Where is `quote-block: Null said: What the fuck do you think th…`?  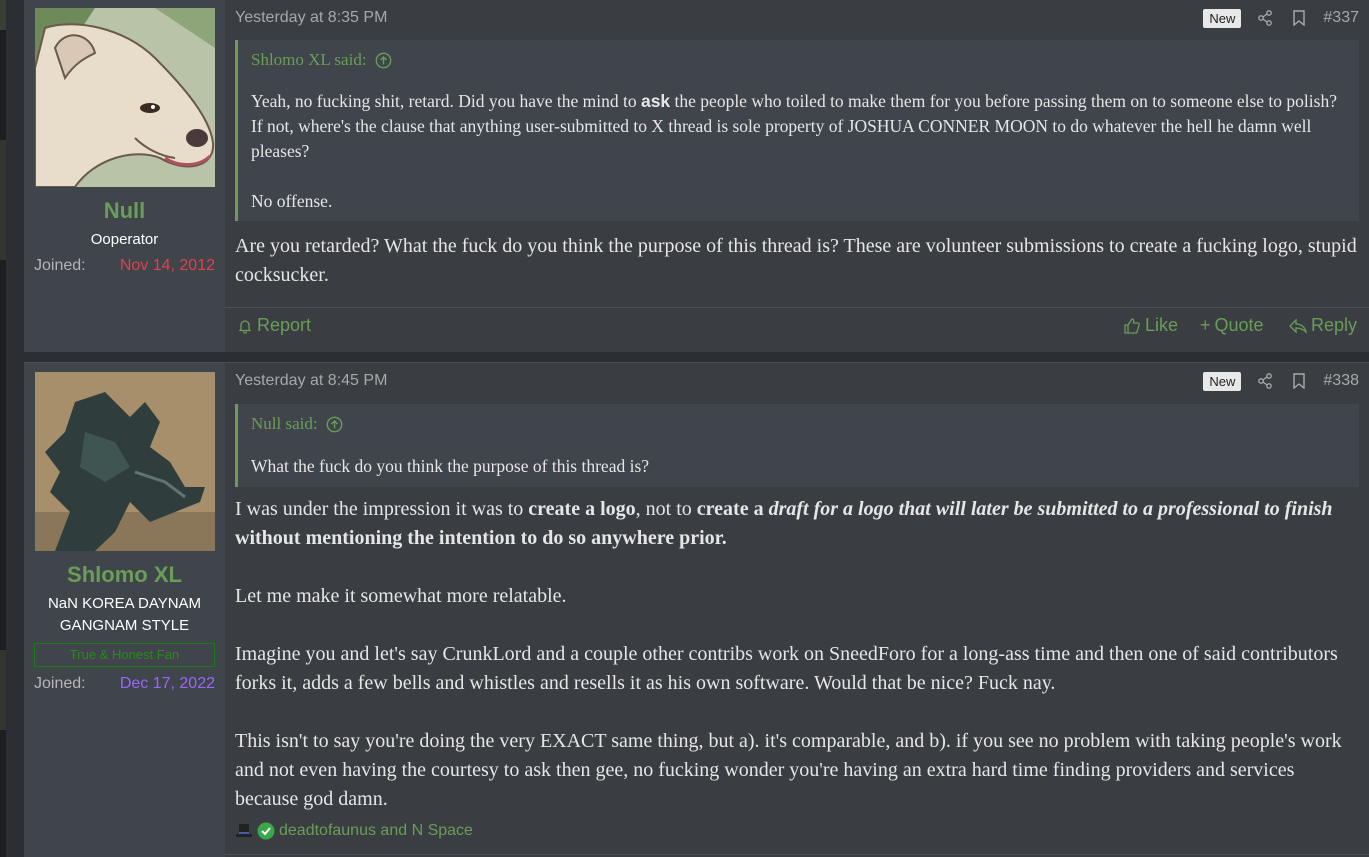
quote-block: Null said: What the fuck do you think th… is located at coordinates (797, 445).